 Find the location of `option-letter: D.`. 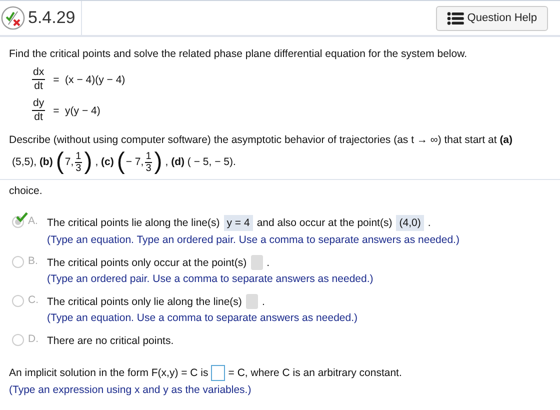

option-letter: D. is located at coordinates (34, 339).